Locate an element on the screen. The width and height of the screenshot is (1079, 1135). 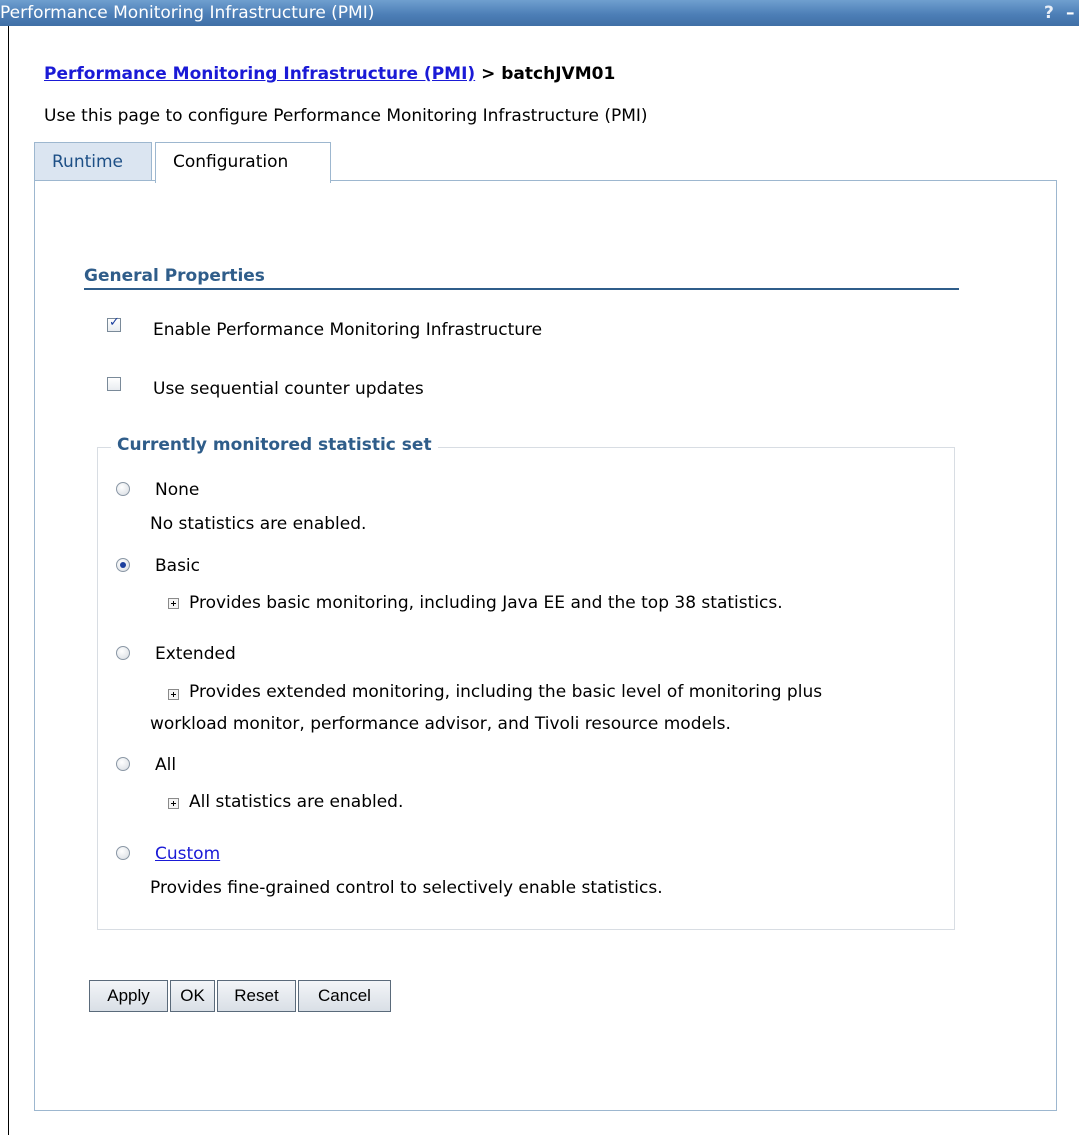
expand-extended-icon is located at coordinates (173, 694).